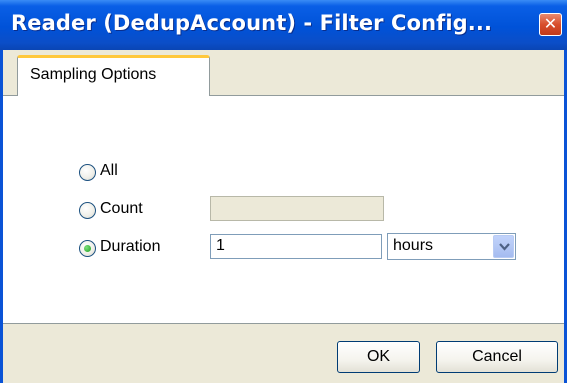 The width and height of the screenshot is (567, 383). I want to click on dropdown-button, so click(503, 246).